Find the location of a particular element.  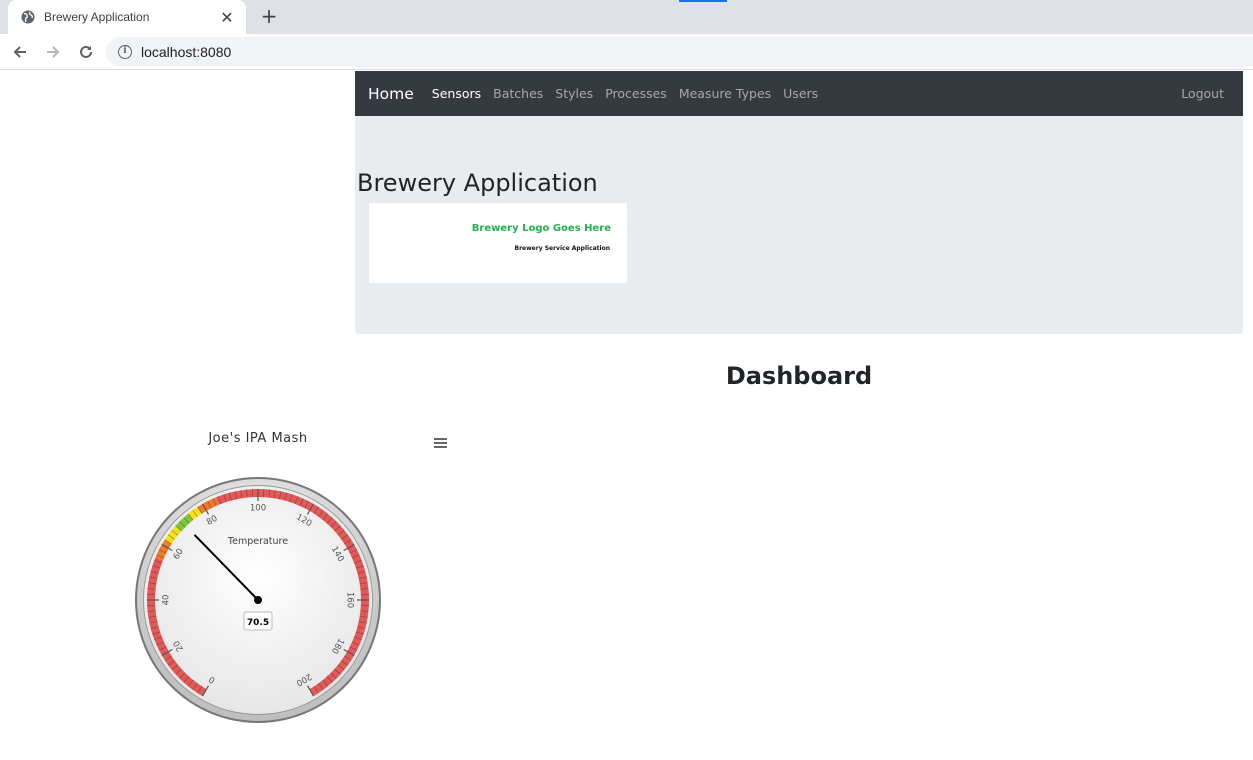

gauge-pane-label: Temperature is located at coordinates (257, 541).